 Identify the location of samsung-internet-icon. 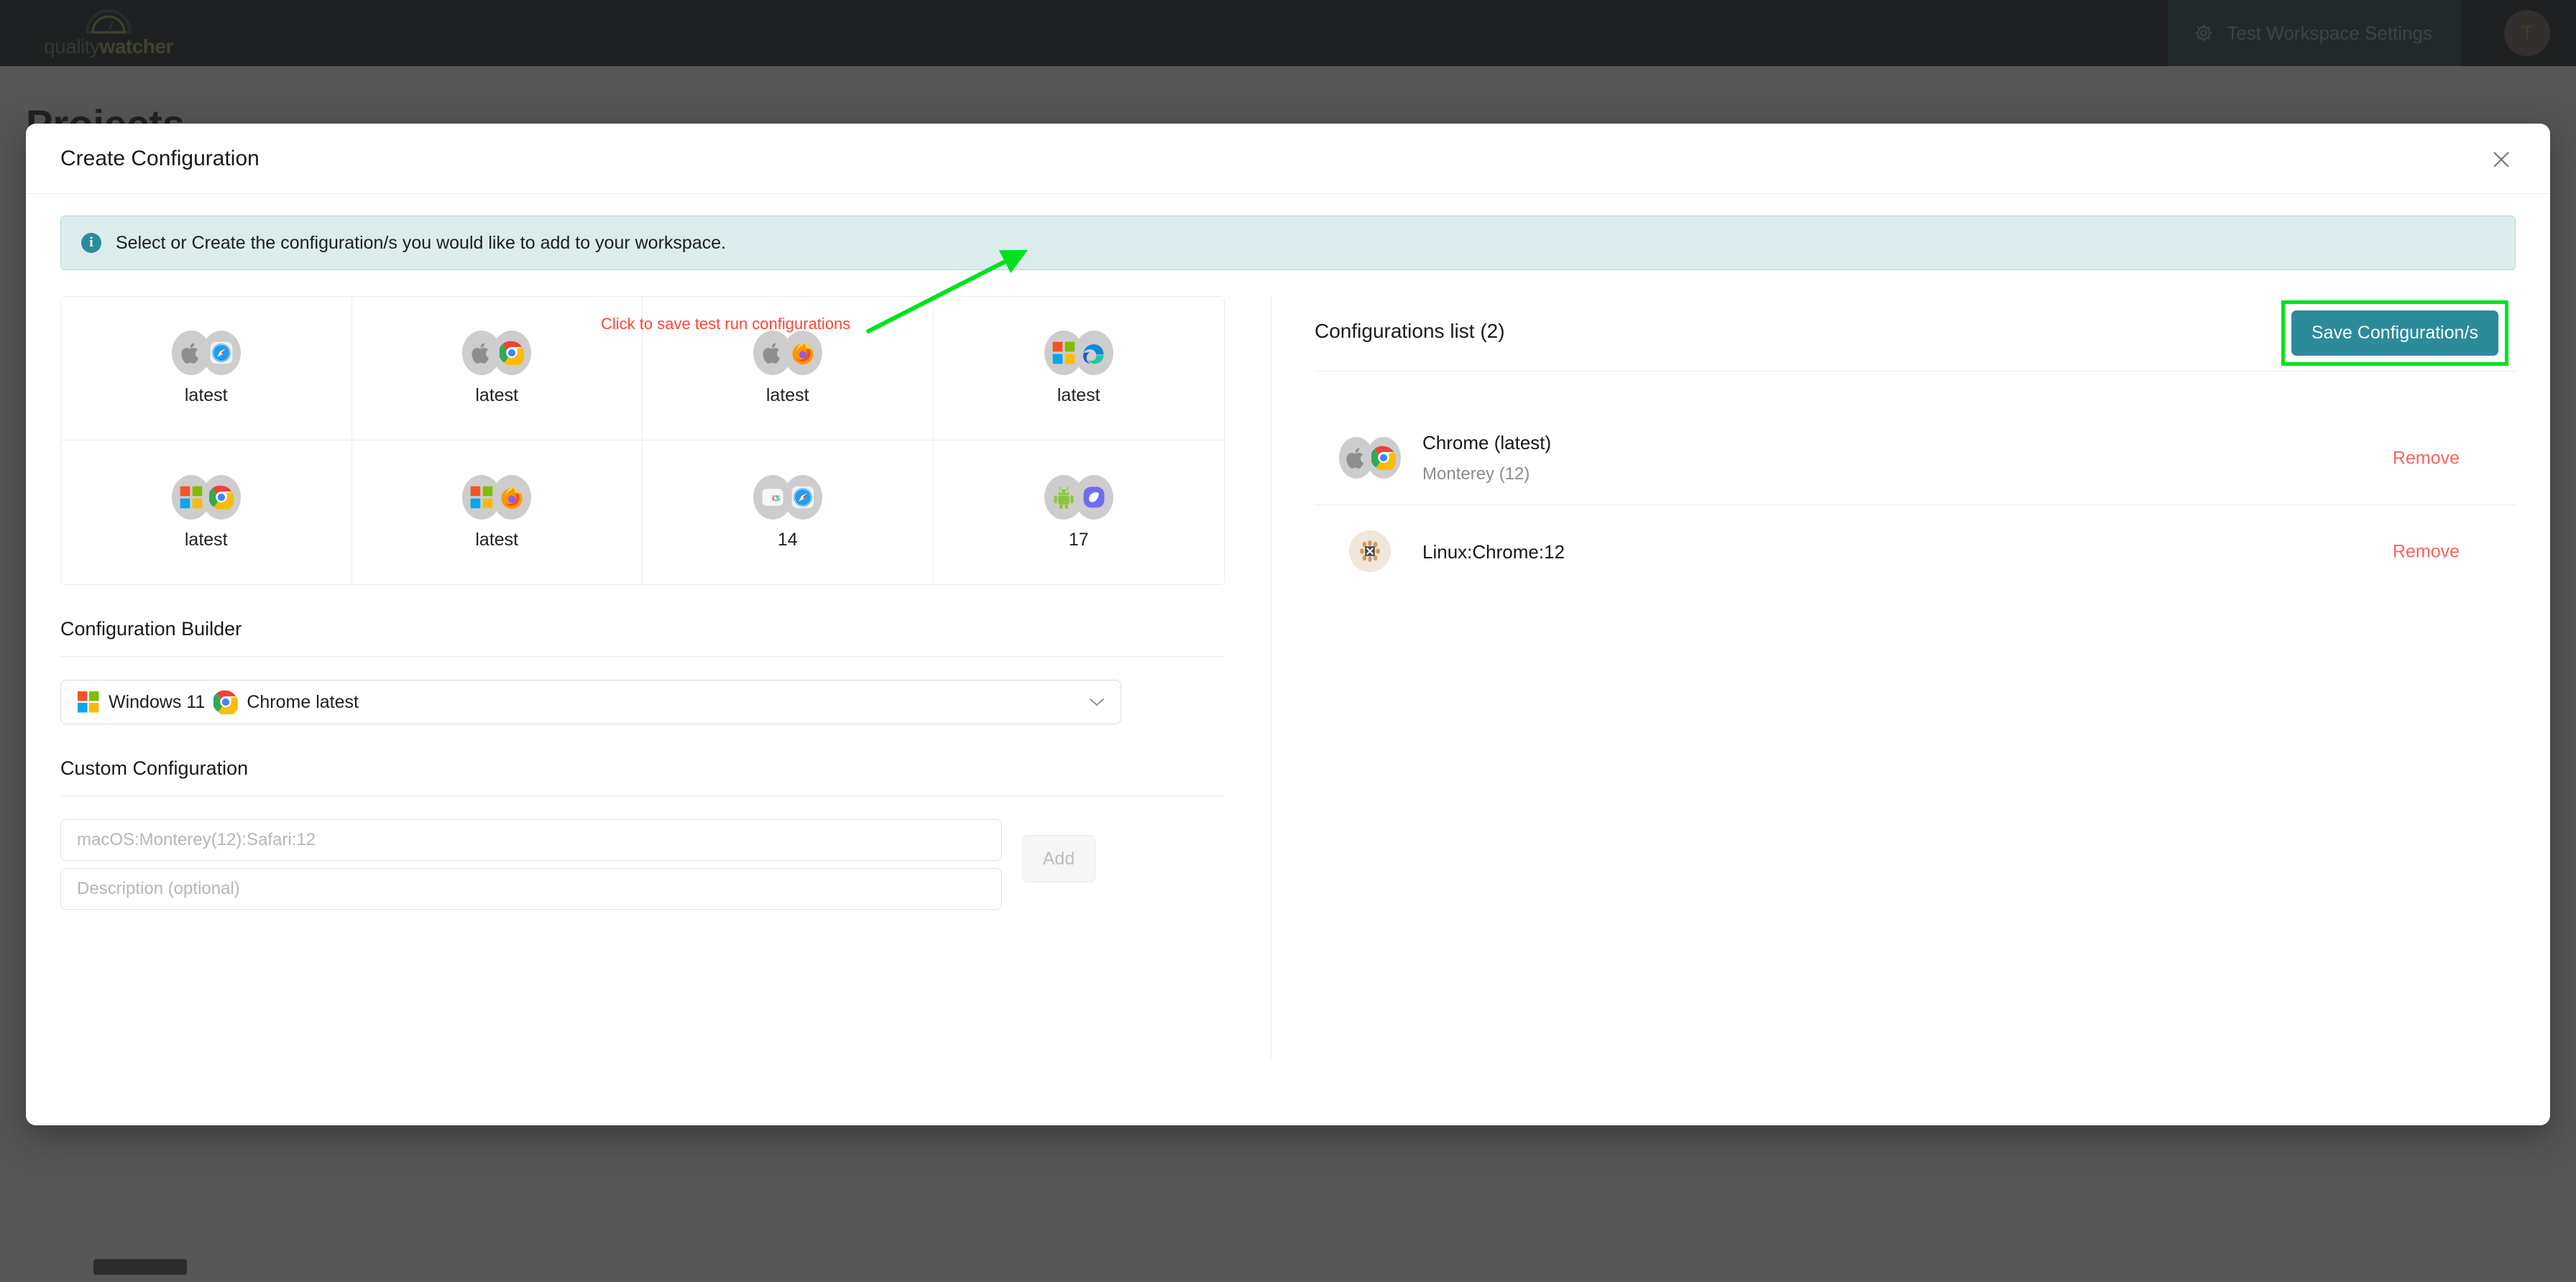
(1094, 496).